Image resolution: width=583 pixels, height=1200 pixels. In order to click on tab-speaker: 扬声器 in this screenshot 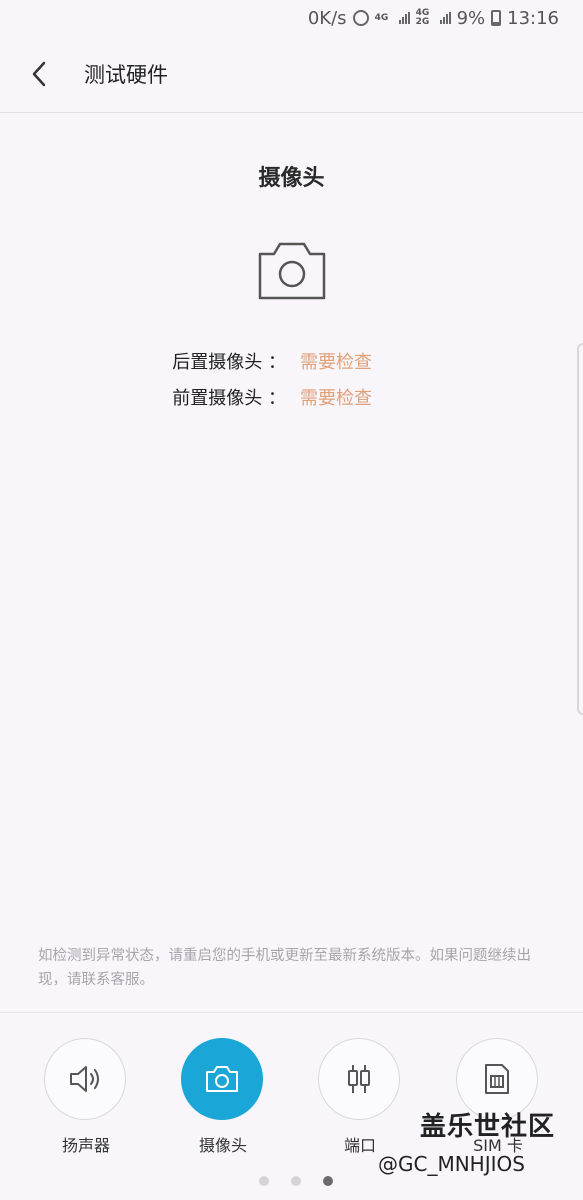, I will do `click(86, 1097)`.